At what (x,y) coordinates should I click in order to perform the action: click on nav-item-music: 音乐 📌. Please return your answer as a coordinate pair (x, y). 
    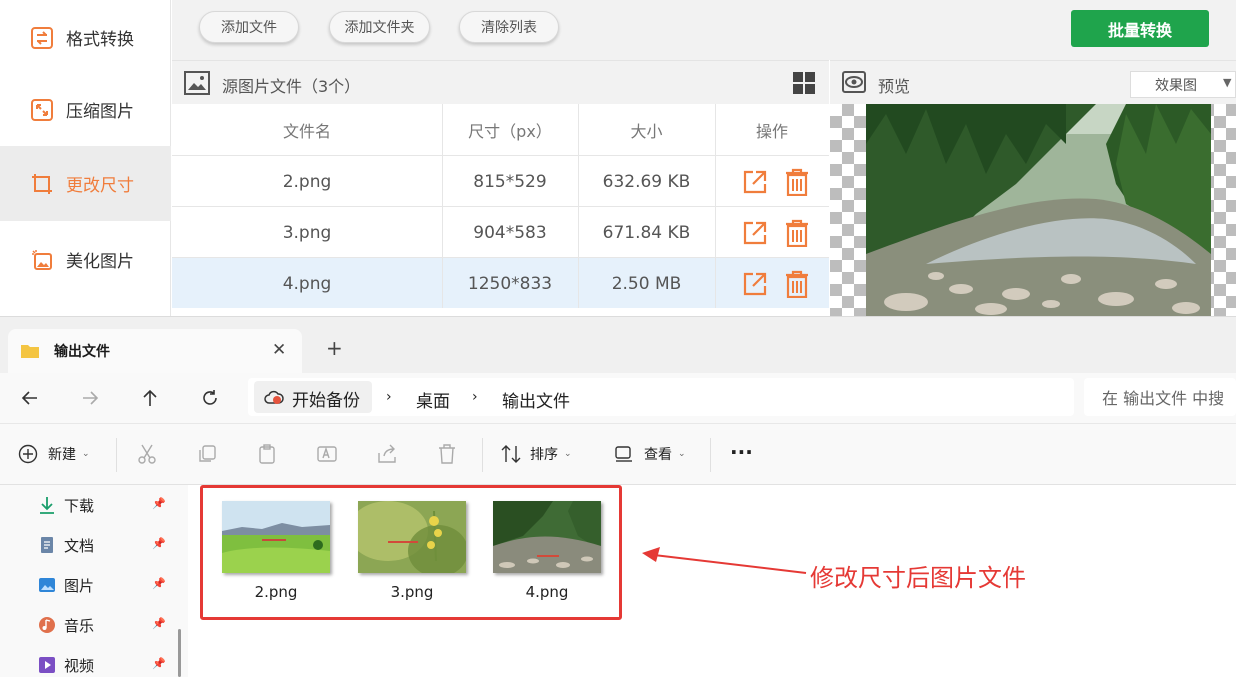
    Looking at the image, I should click on (104, 625).